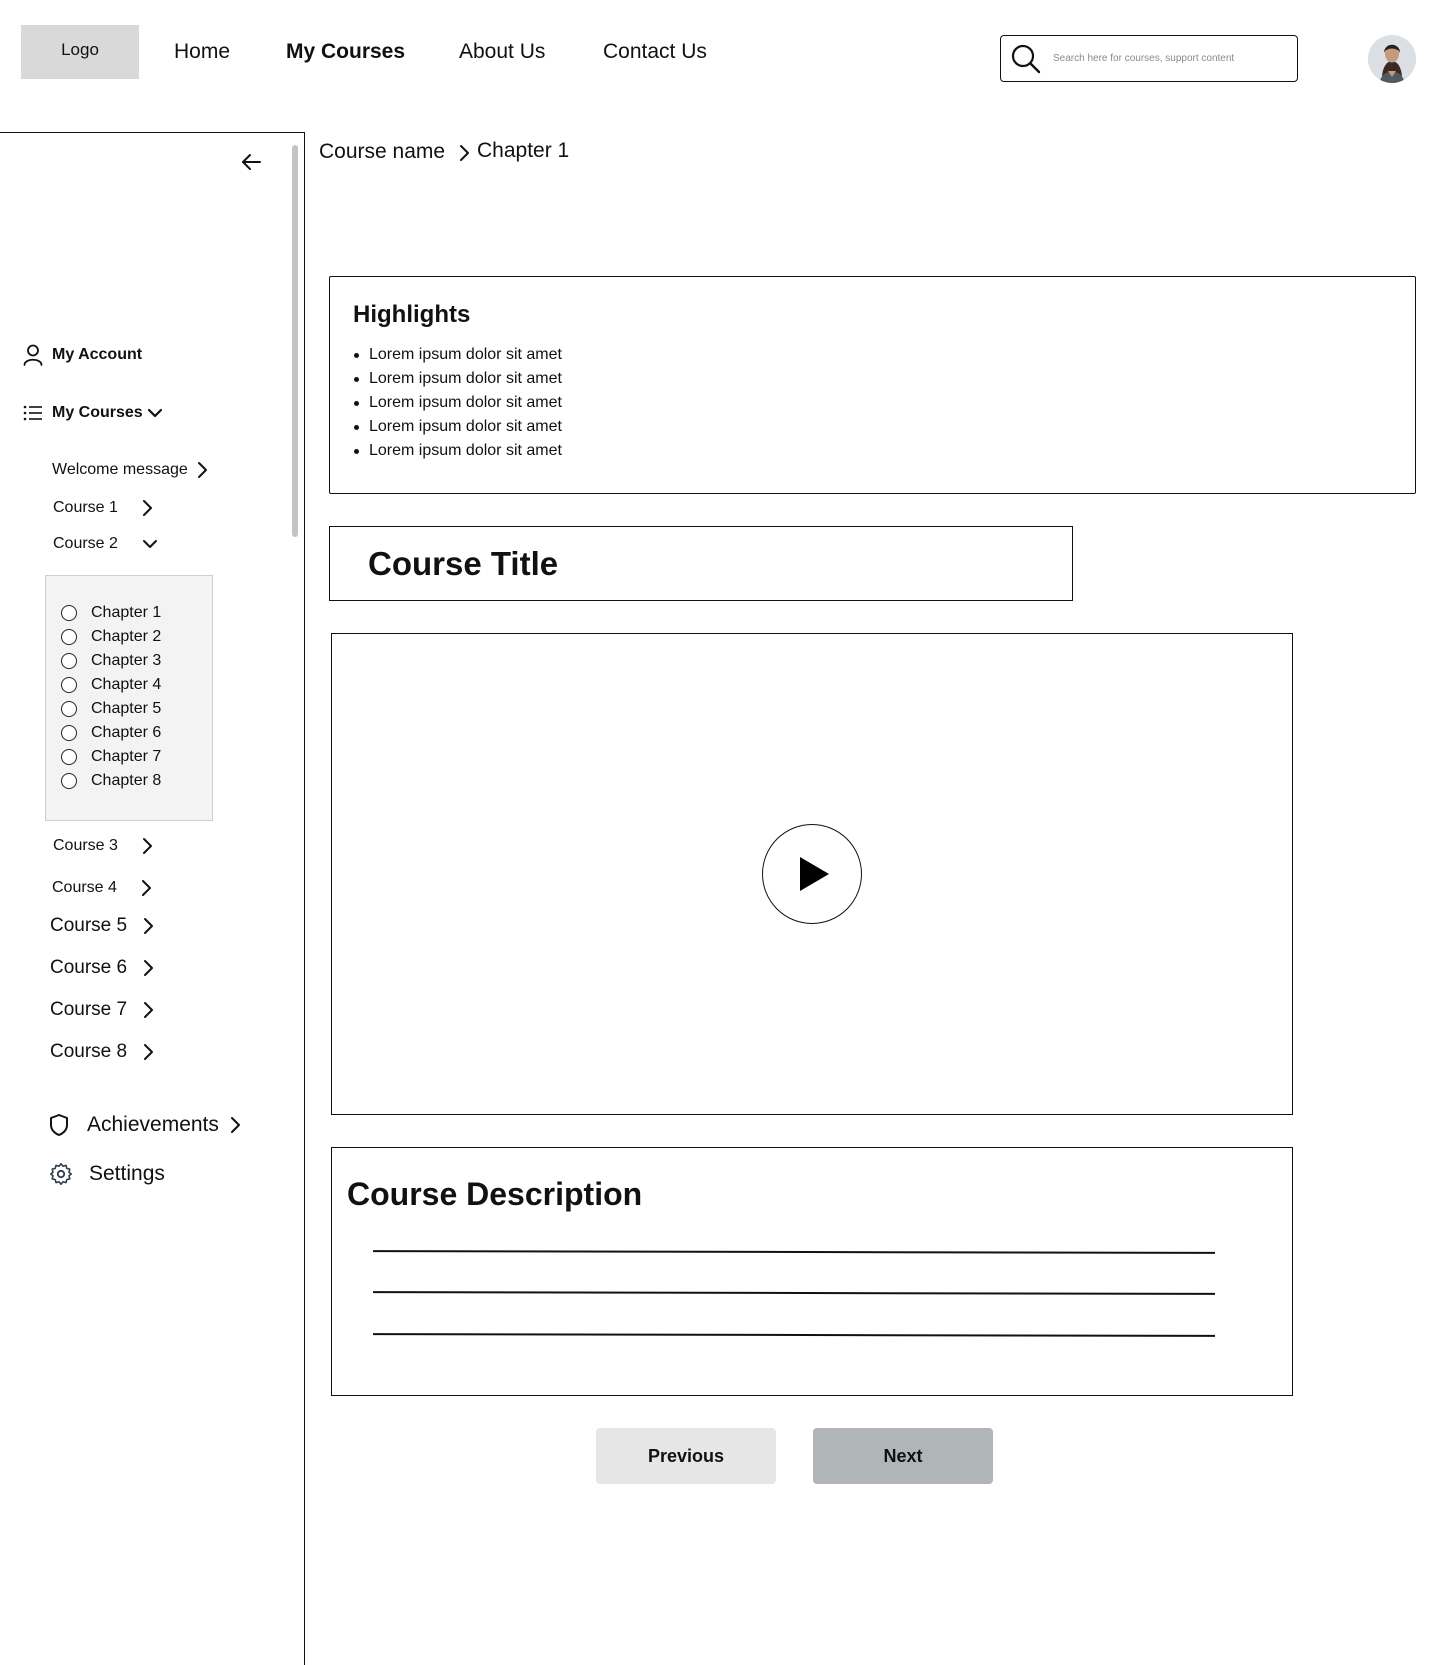 This screenshot has height=1665, width=1440. Describe the element at coordinates (464, 153) in the screenshot. I see `breadcrumb-chevron-icon` at that location.